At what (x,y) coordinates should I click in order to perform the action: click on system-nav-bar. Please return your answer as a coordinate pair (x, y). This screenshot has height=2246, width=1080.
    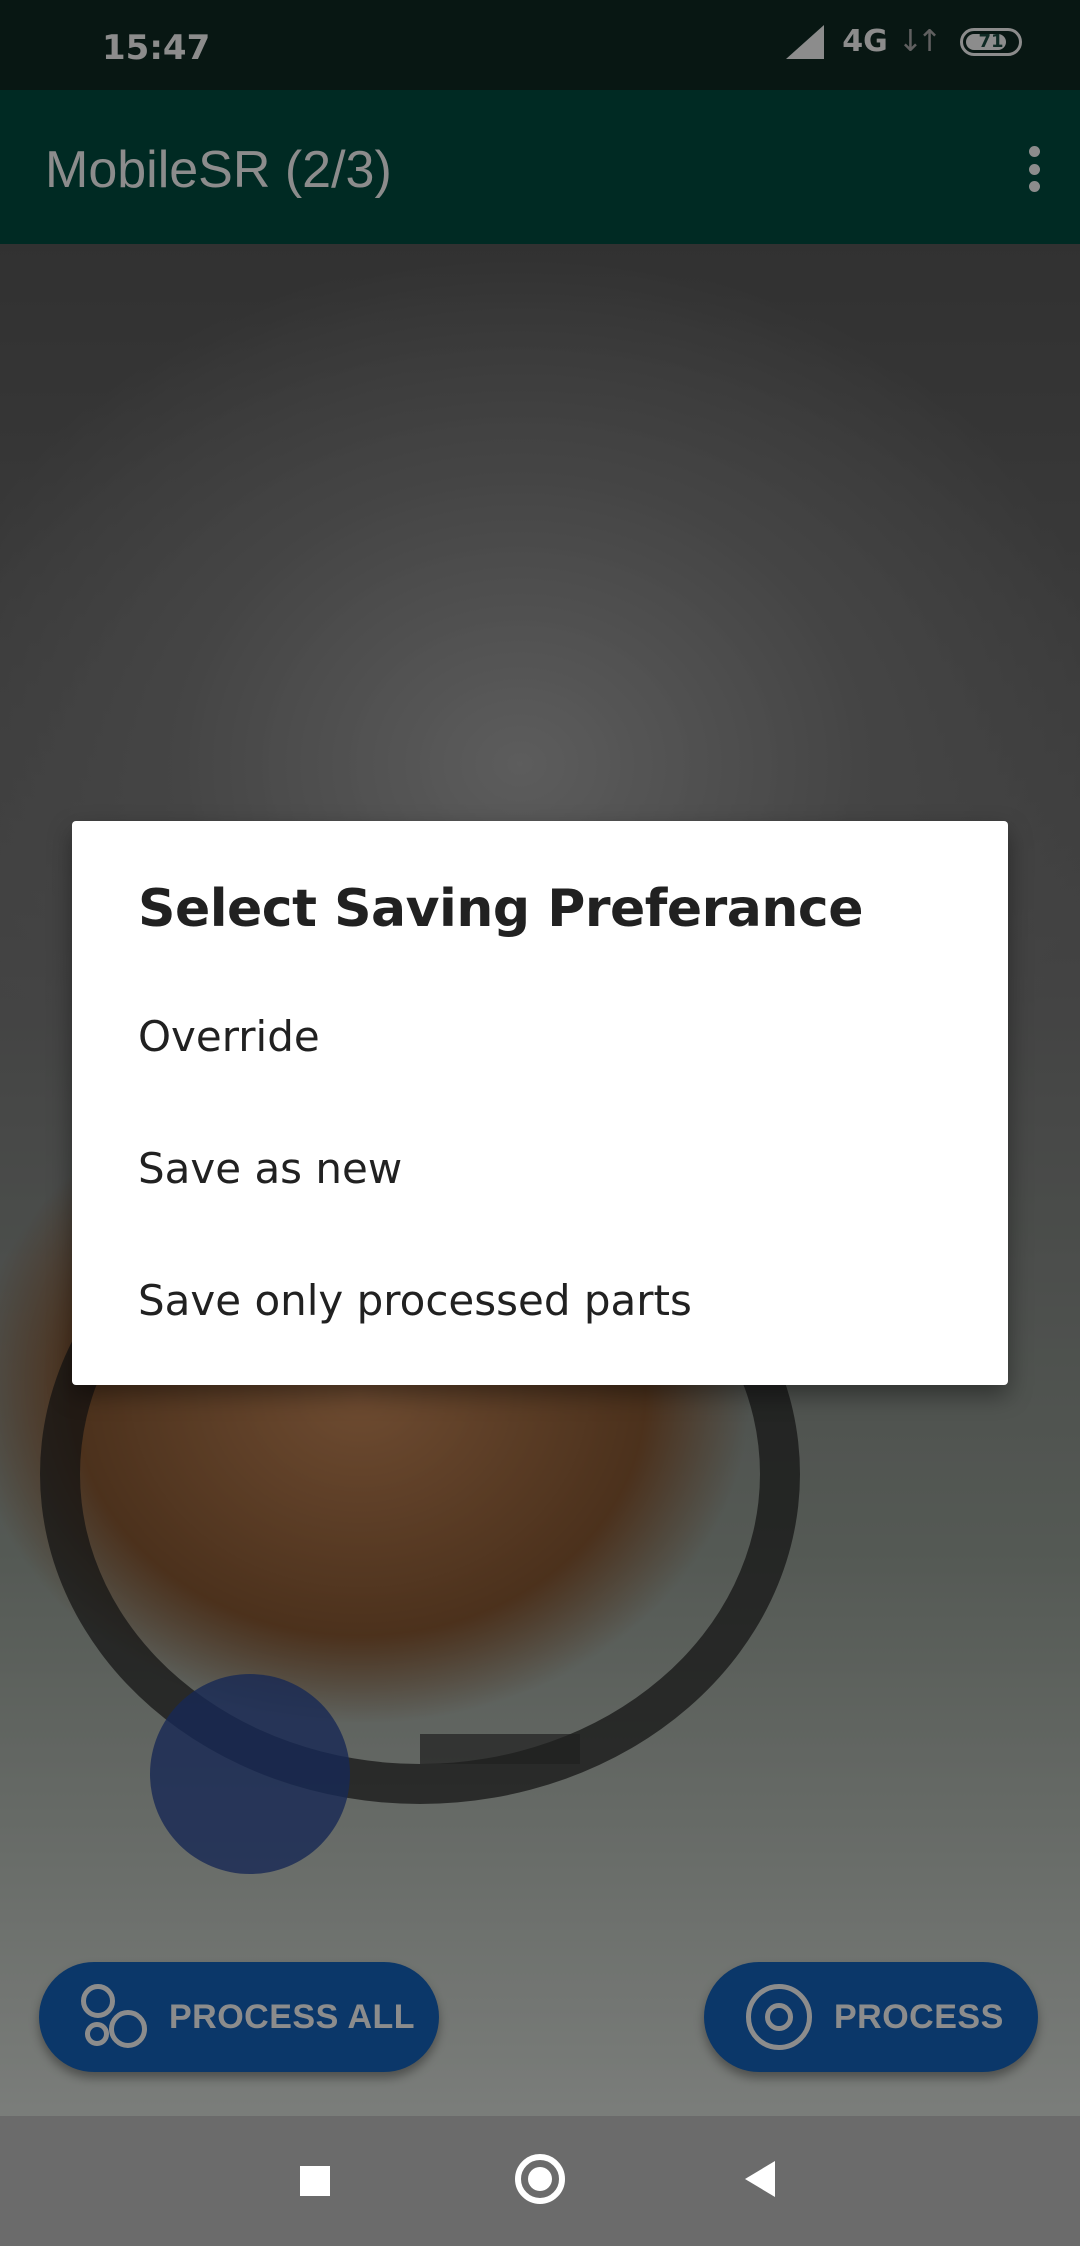
    Looking at the image, I should click on (540, 2181).